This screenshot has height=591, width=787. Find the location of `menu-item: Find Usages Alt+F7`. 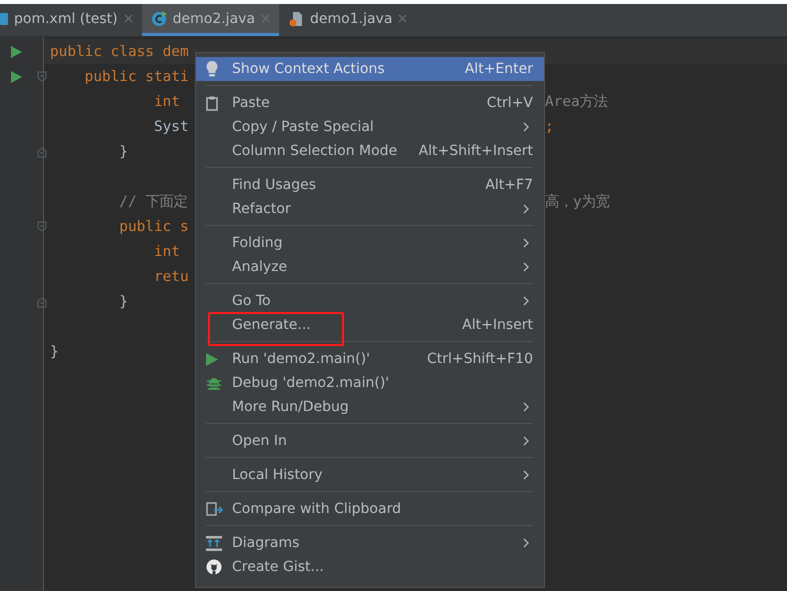

menu-item: Find Usages Alt+F7 is located at coordinates (370, 185).